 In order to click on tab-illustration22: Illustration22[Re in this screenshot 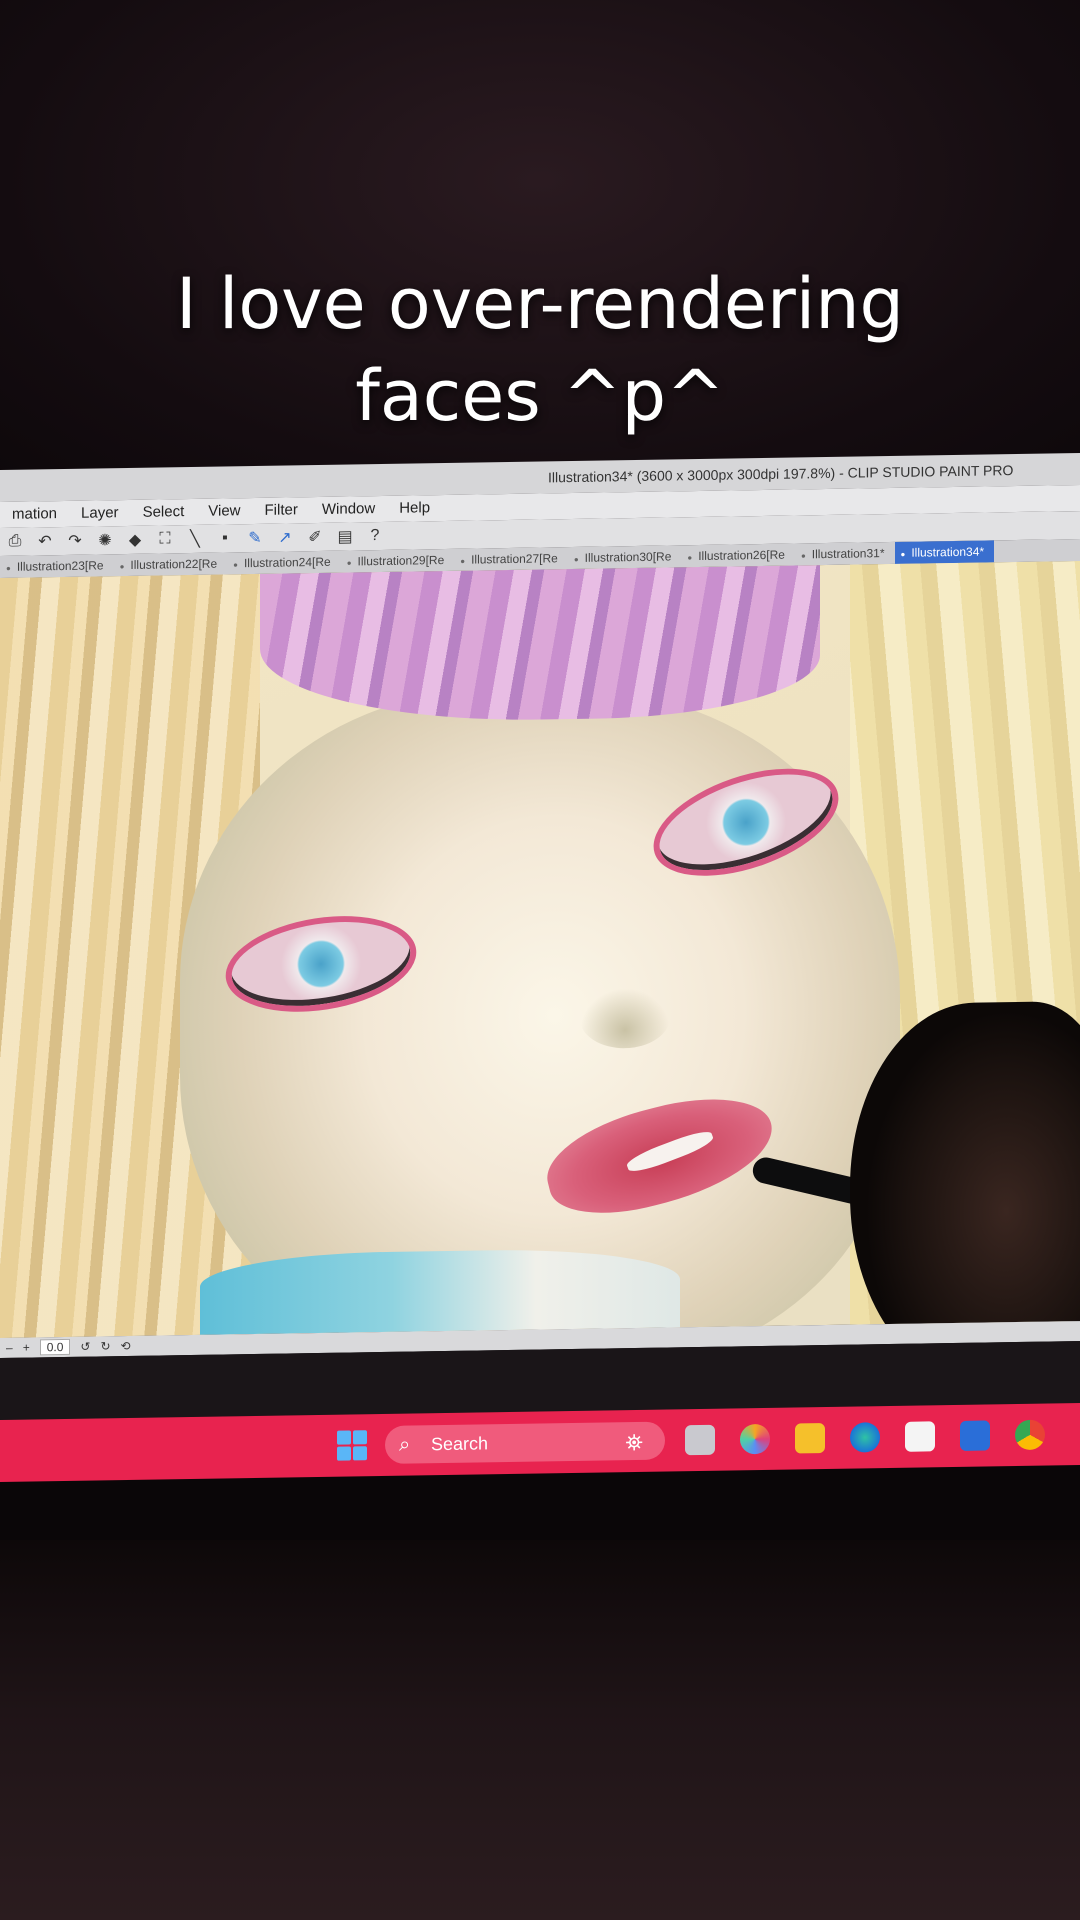, I will do `click(171, 564)`.